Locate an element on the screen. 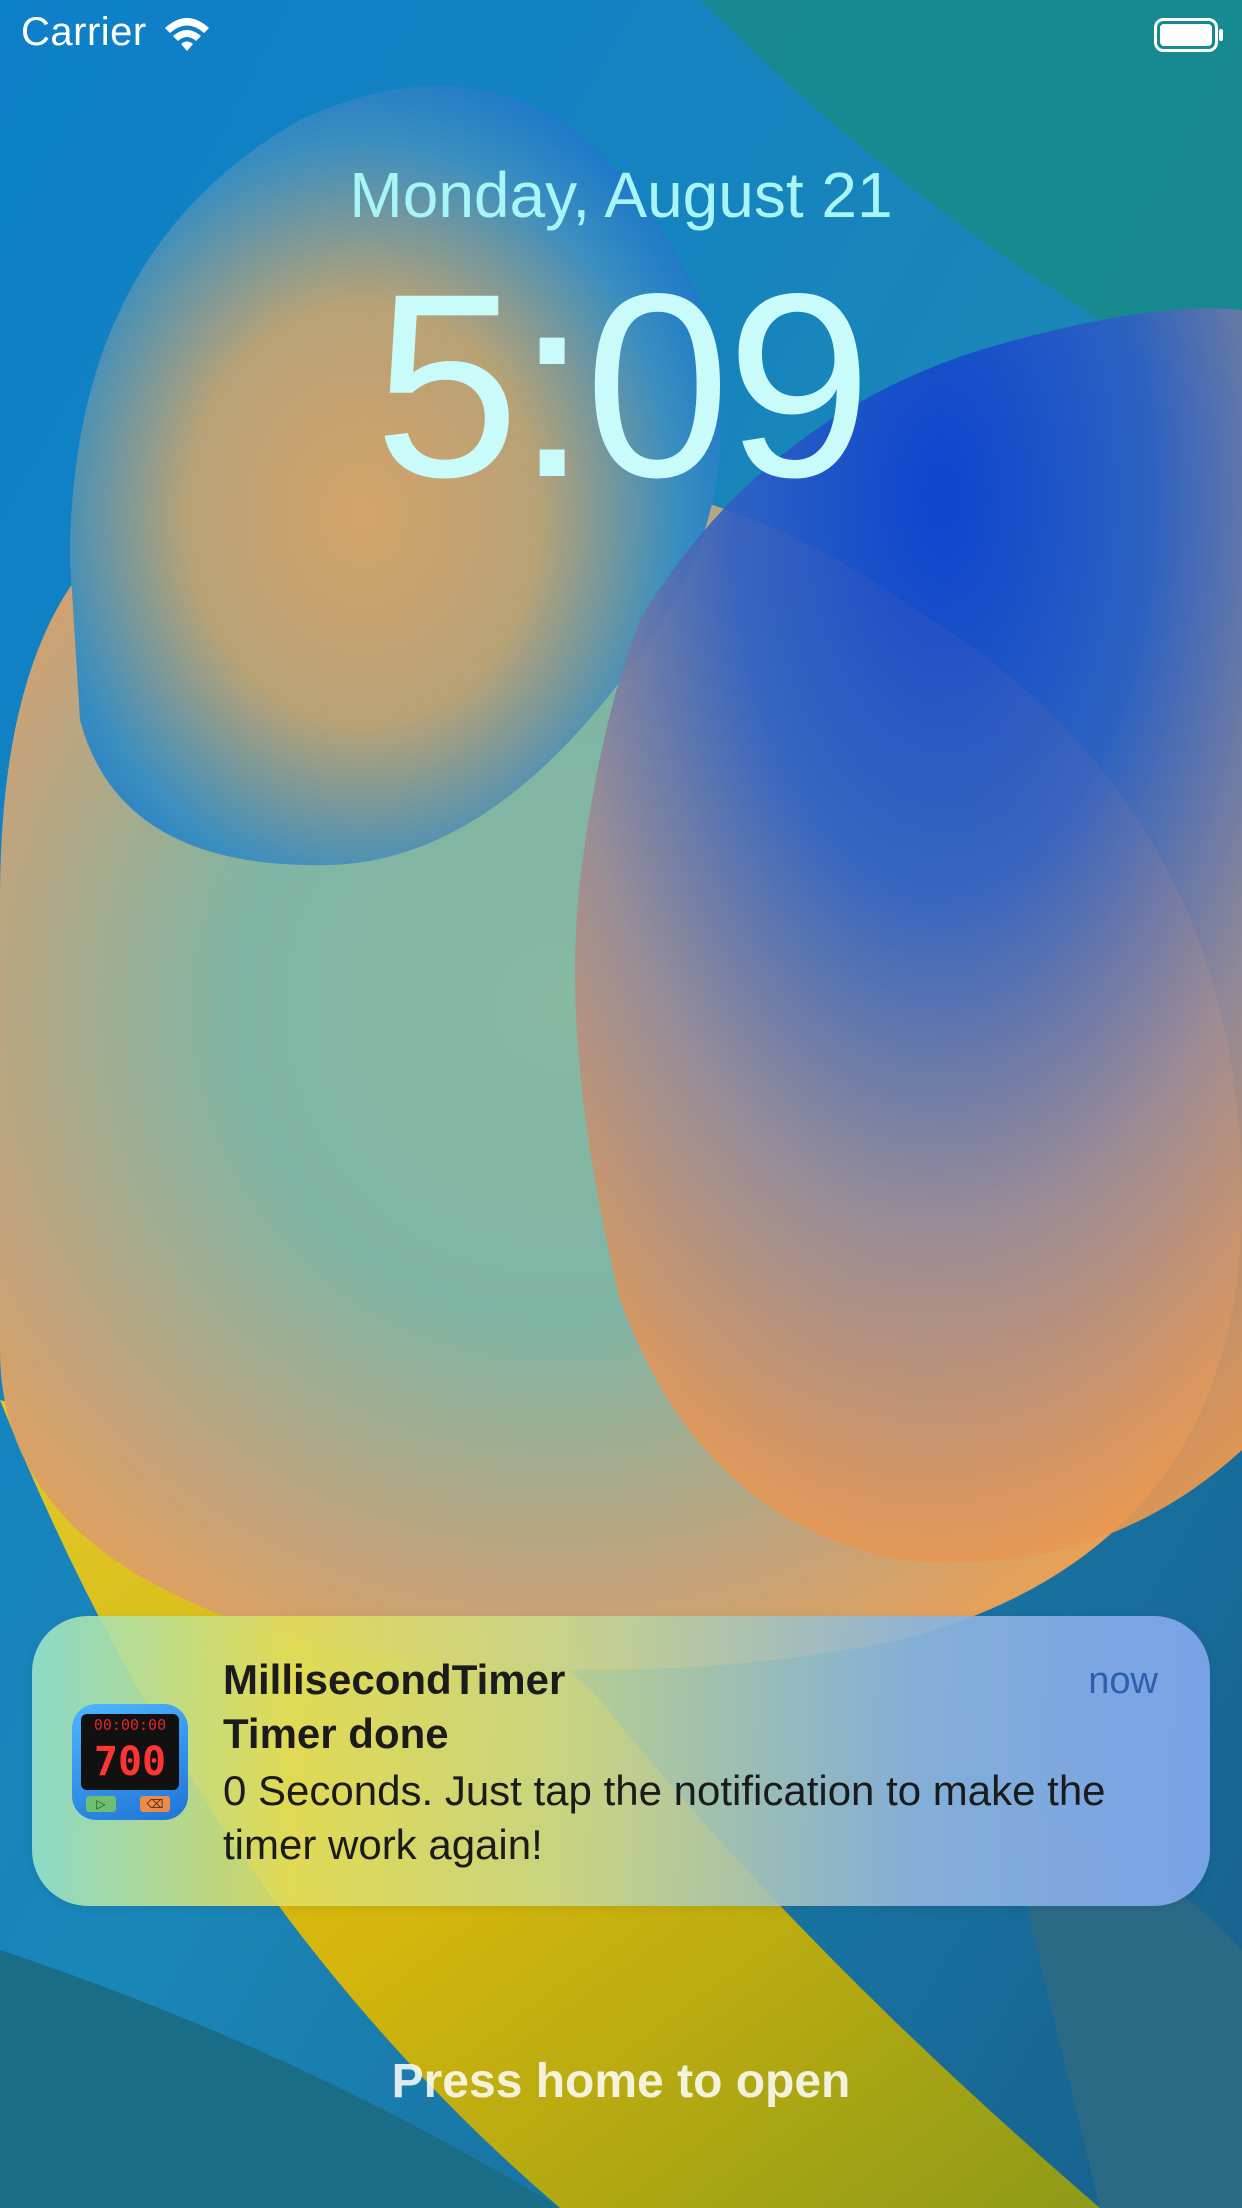 This screenshot has width=1242, height=2208. wifi-icon is located at coordinates (187, 34).